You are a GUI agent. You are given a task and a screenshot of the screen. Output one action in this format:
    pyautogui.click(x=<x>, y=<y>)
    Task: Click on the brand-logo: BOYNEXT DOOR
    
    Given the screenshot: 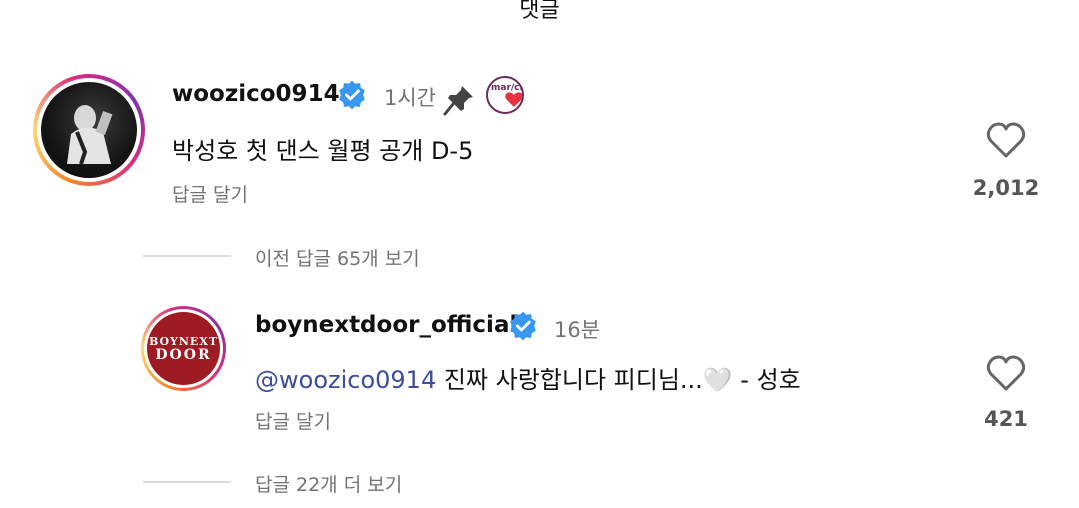 What is the action you would take?
    pyautogui.click(x=183, y=348)
    